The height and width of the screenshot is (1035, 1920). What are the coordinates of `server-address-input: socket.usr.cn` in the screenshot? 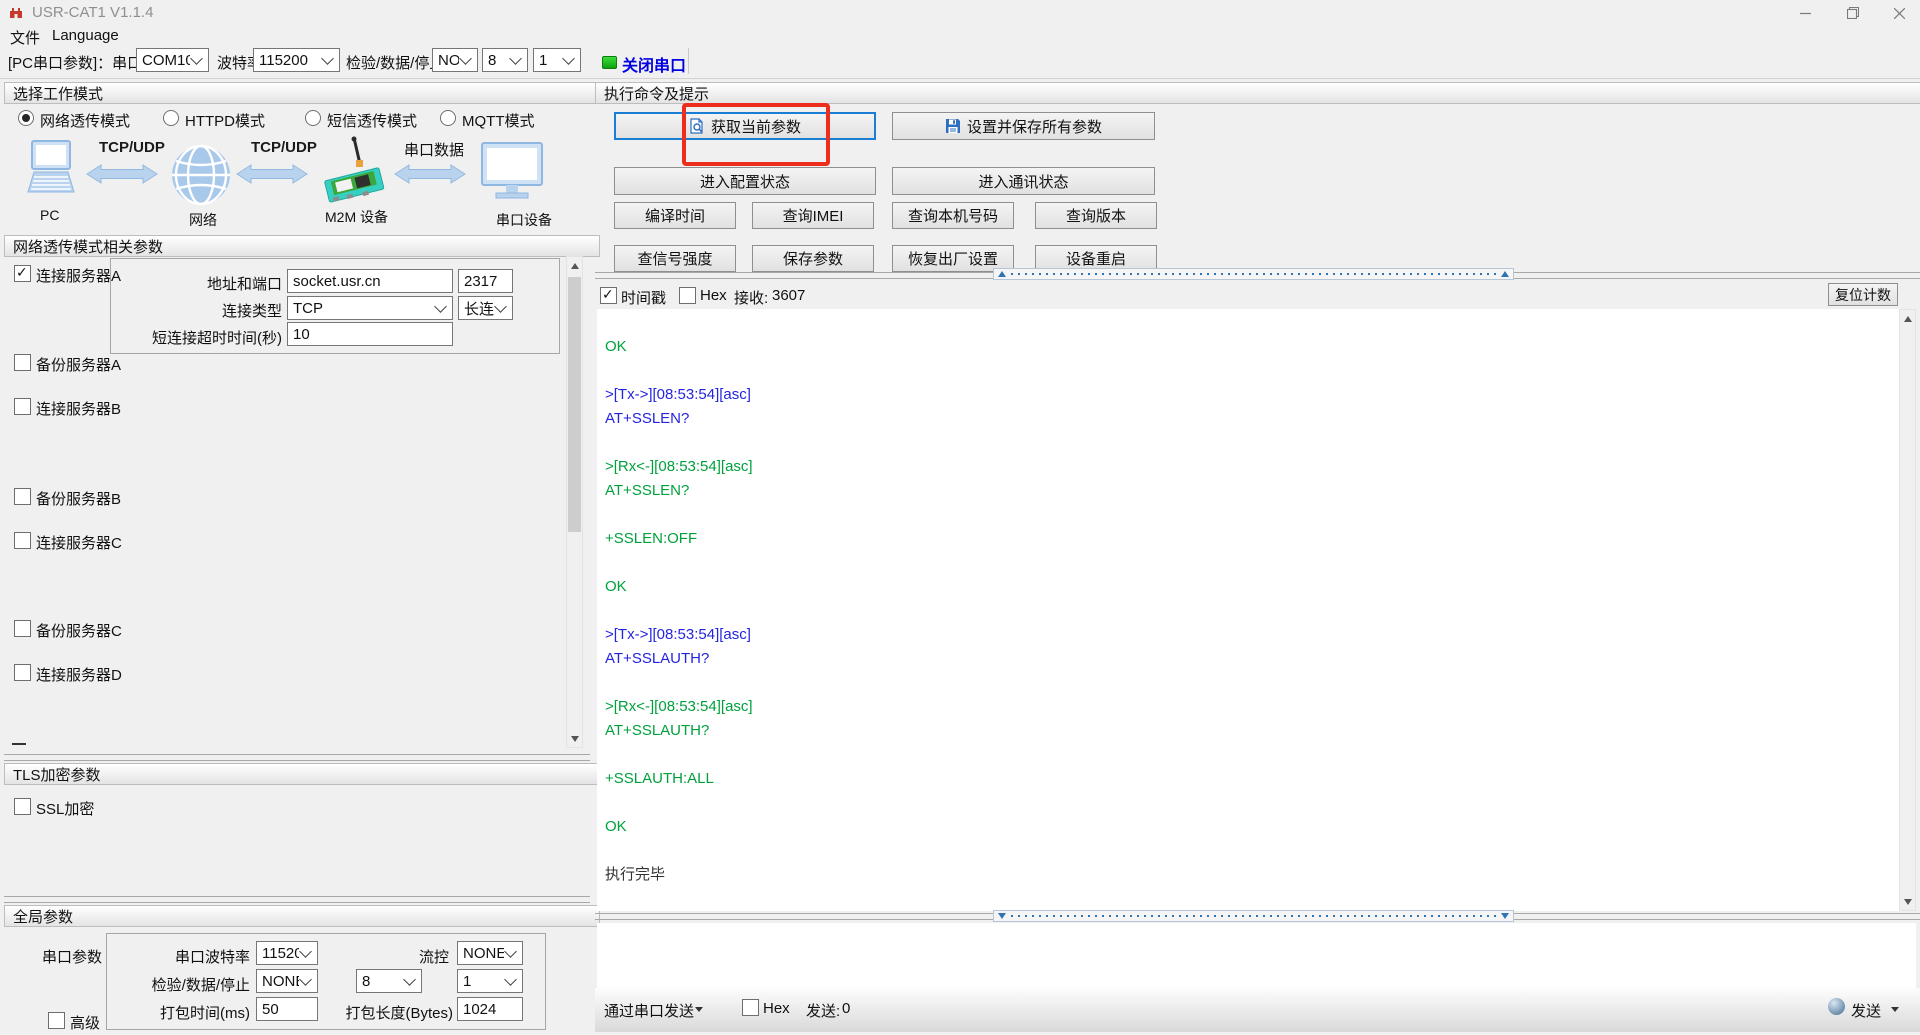 It's located at (370, 281).